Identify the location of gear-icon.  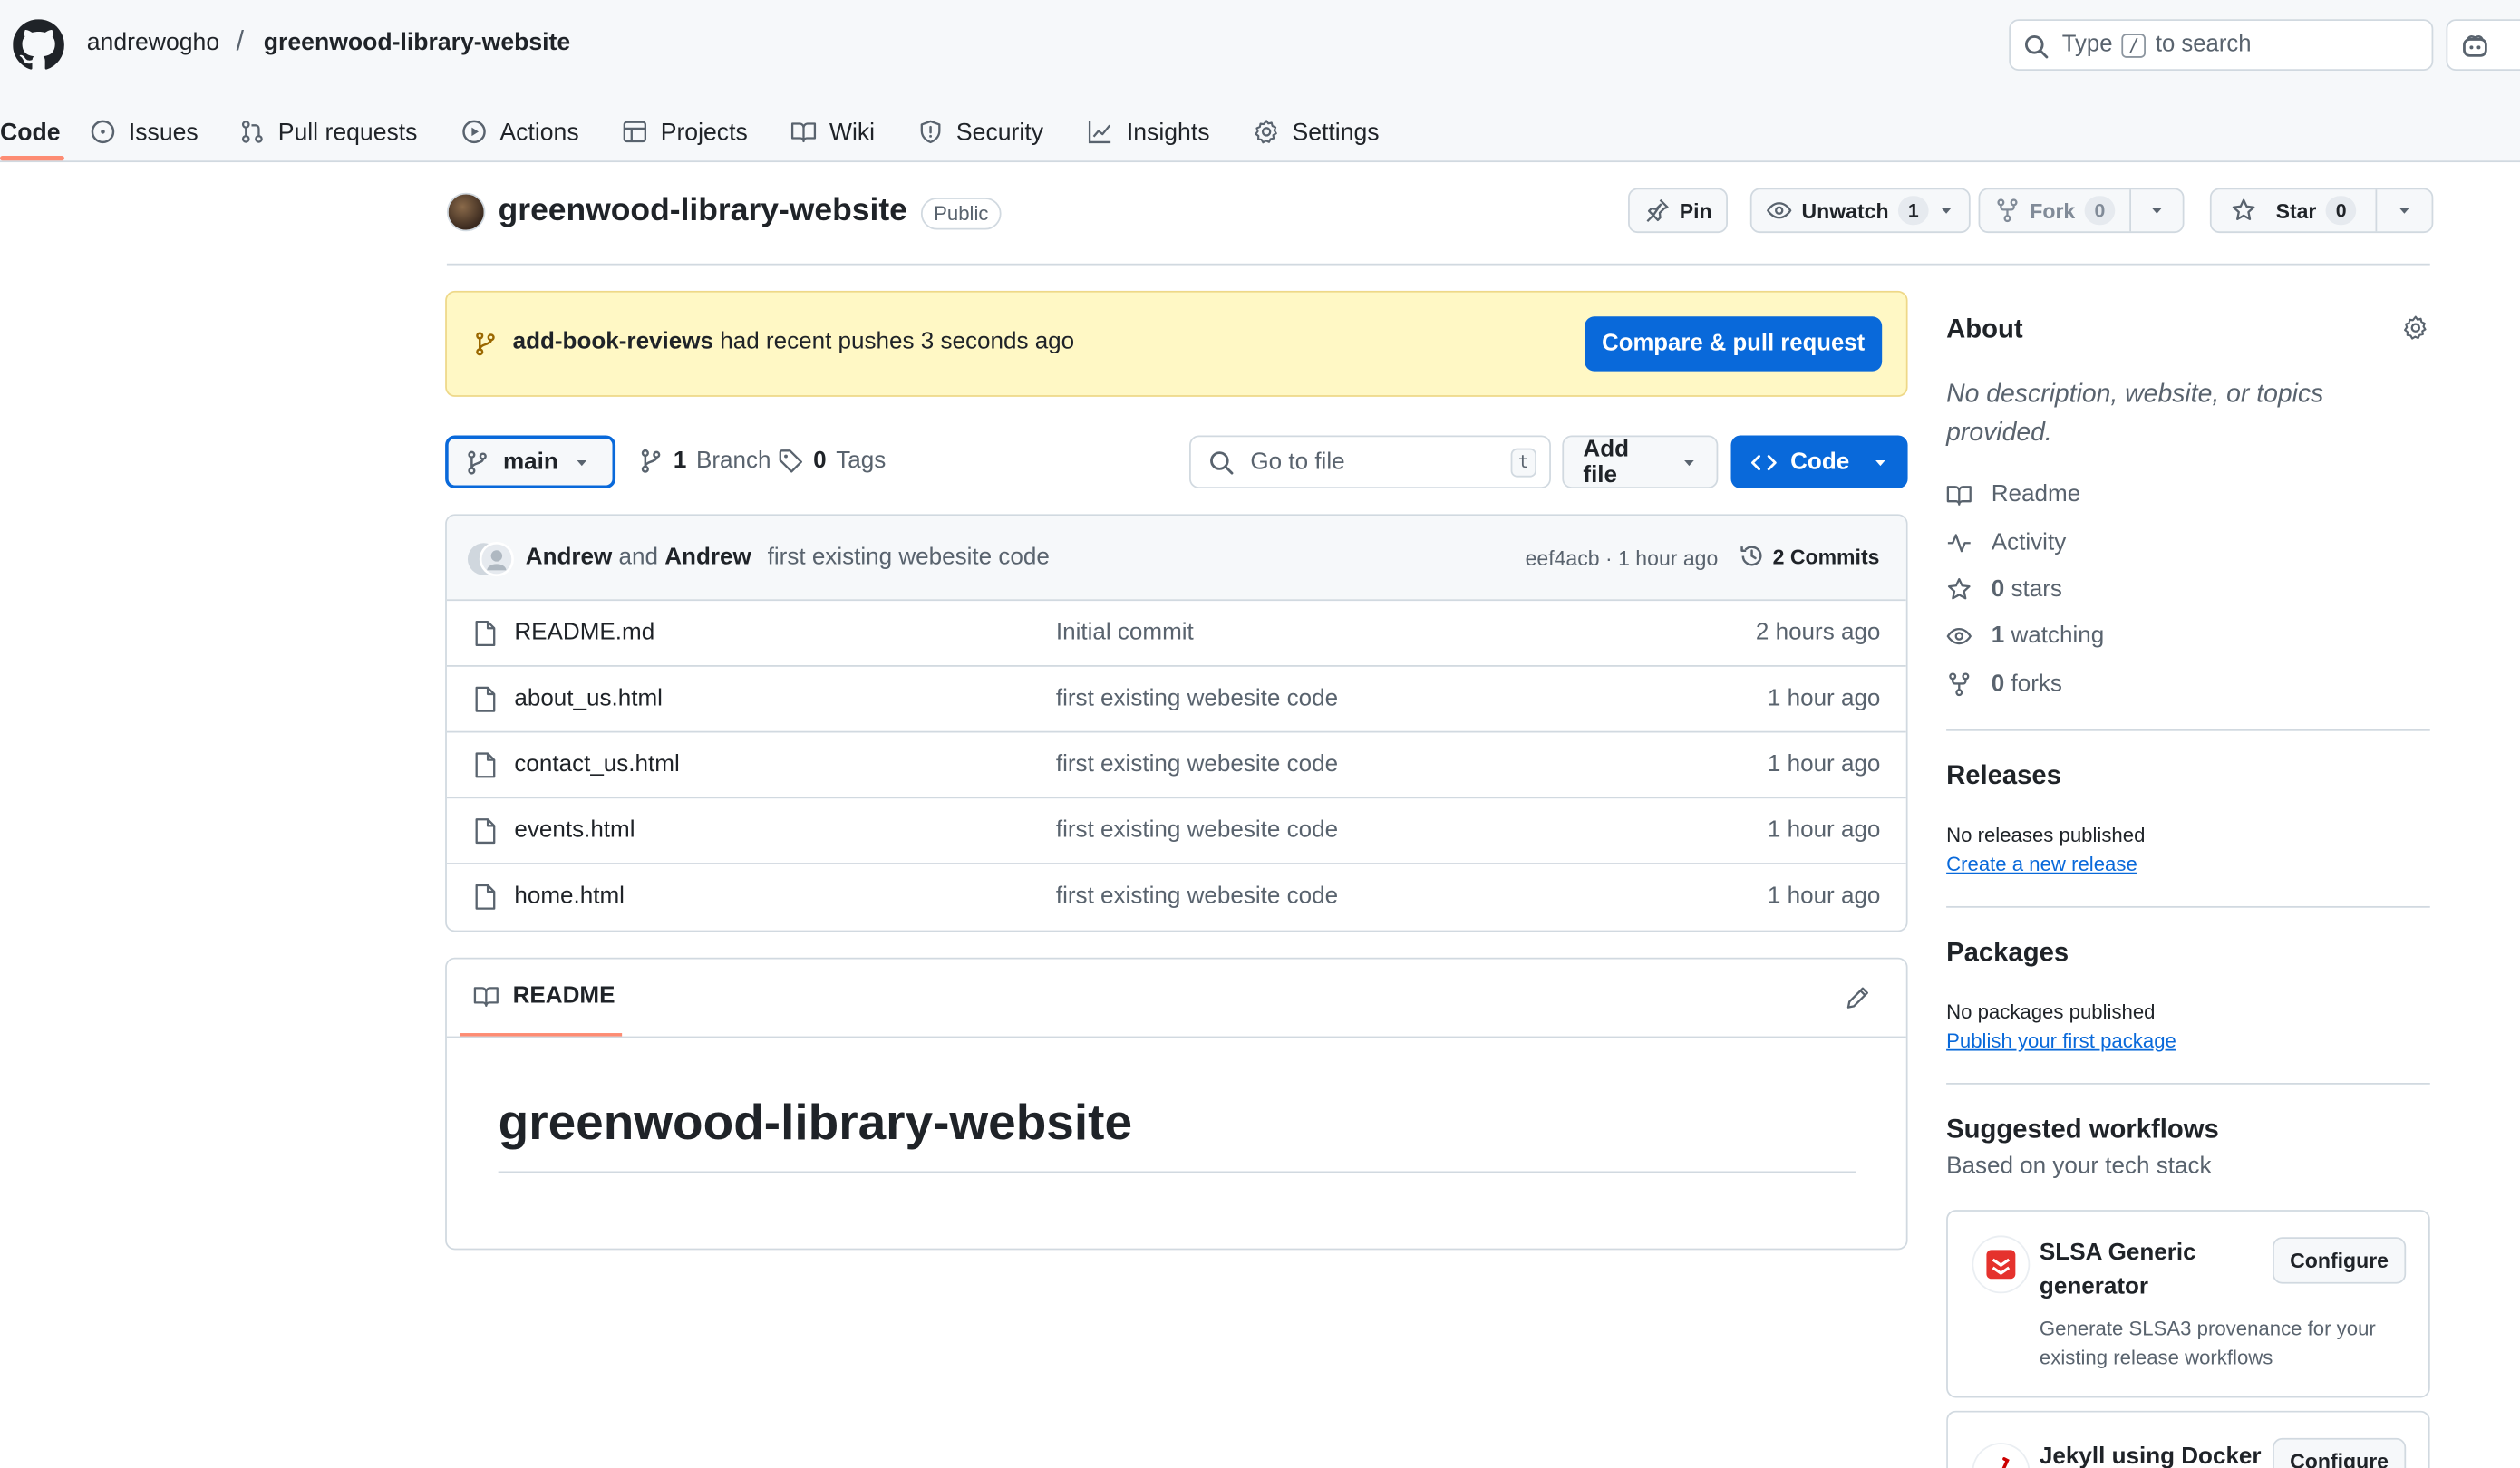
(2415, 328).